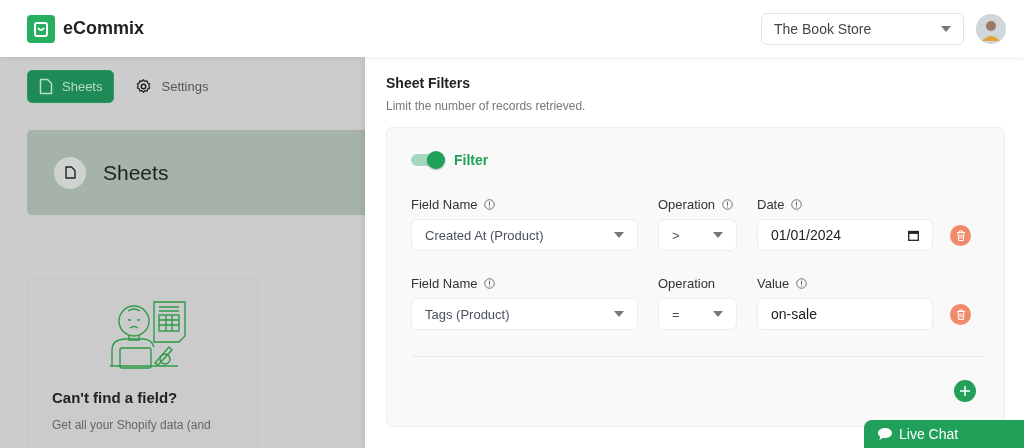 The width and height of the screenshot is (1024, 448). Describe the element at coordinates (524, 235) in the screenshot. I see `field-name-select: Created At (Product)` at that location.